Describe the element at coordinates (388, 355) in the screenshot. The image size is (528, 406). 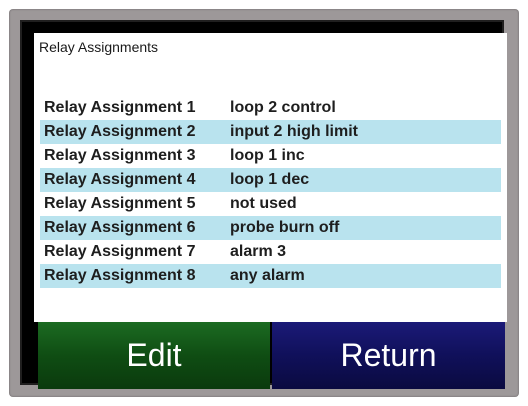
I see `return-button: Return` at that location.